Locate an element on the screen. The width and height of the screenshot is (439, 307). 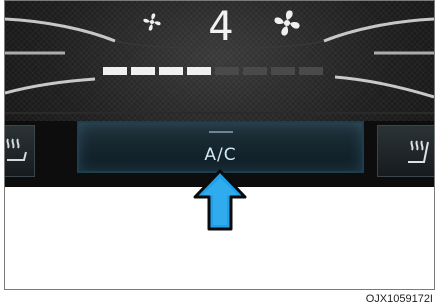
fan-speed-value: 4 is located at coordinates (221, 27).